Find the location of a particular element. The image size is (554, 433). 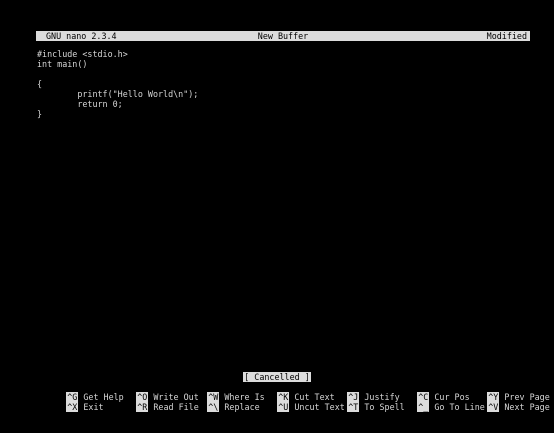

shortcut-prev-page: ^Y Prev Page is located at coordinates (503, 392).